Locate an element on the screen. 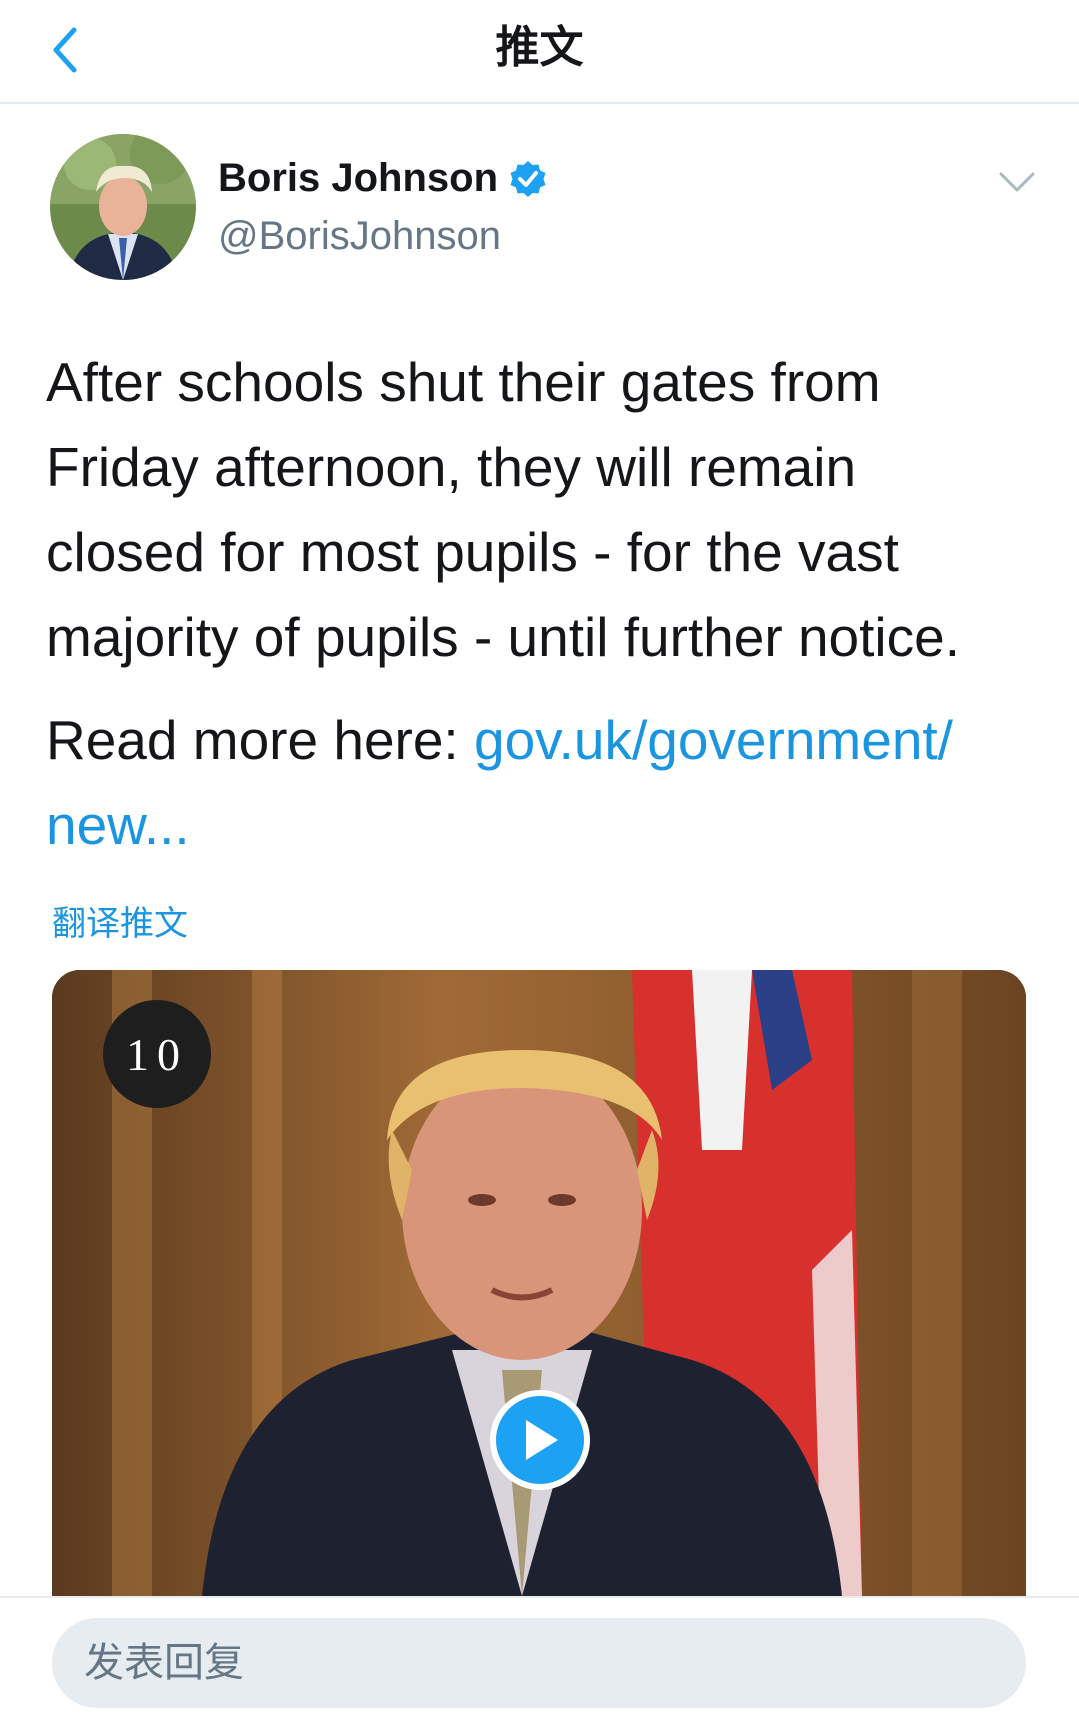  read-more-prefix: Read more here: is located at coordinates (260, 740).